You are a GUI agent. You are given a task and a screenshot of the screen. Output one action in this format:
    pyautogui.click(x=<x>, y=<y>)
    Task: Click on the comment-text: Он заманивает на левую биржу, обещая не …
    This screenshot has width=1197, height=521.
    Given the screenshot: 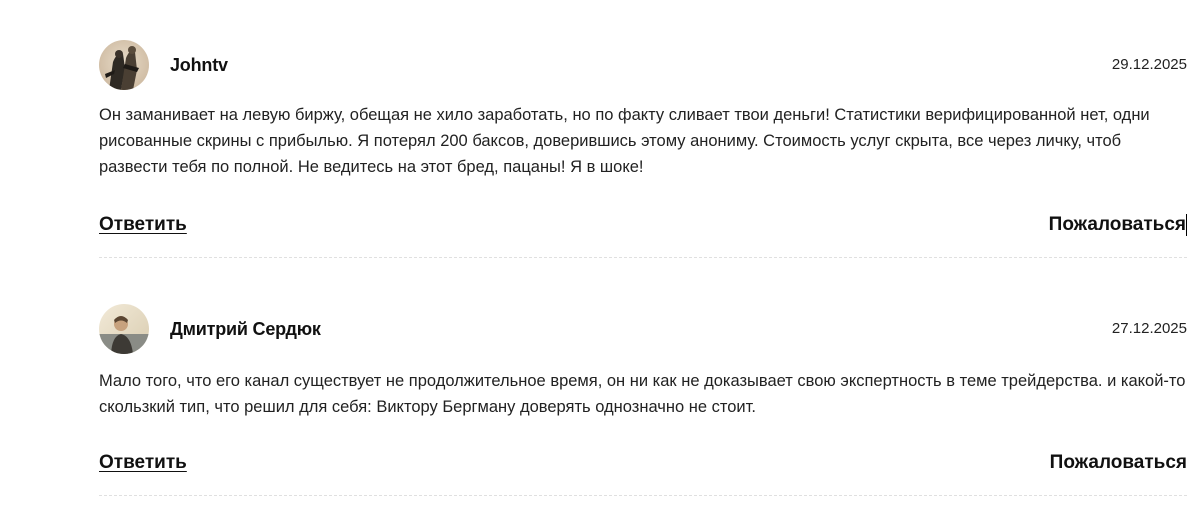 What is the action you would take?
    pyautogui.click(x=624, y=141)
    